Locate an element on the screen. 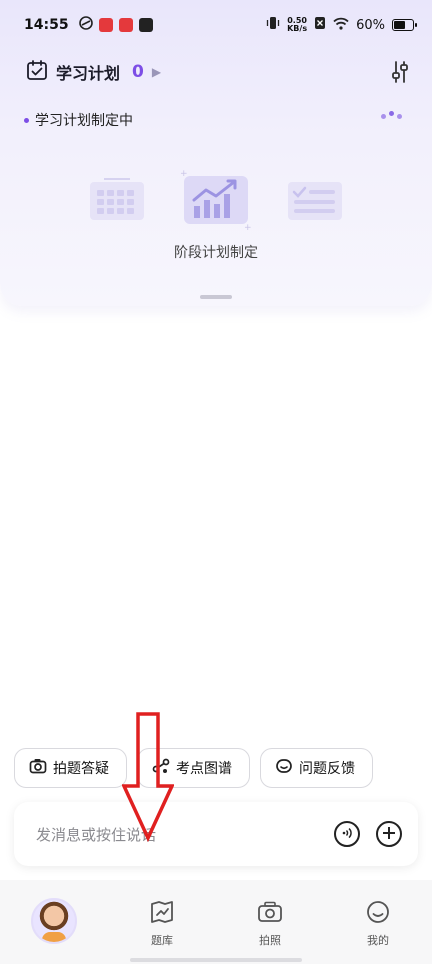  calendar-grid-icon is located at coordinates (117, 199).